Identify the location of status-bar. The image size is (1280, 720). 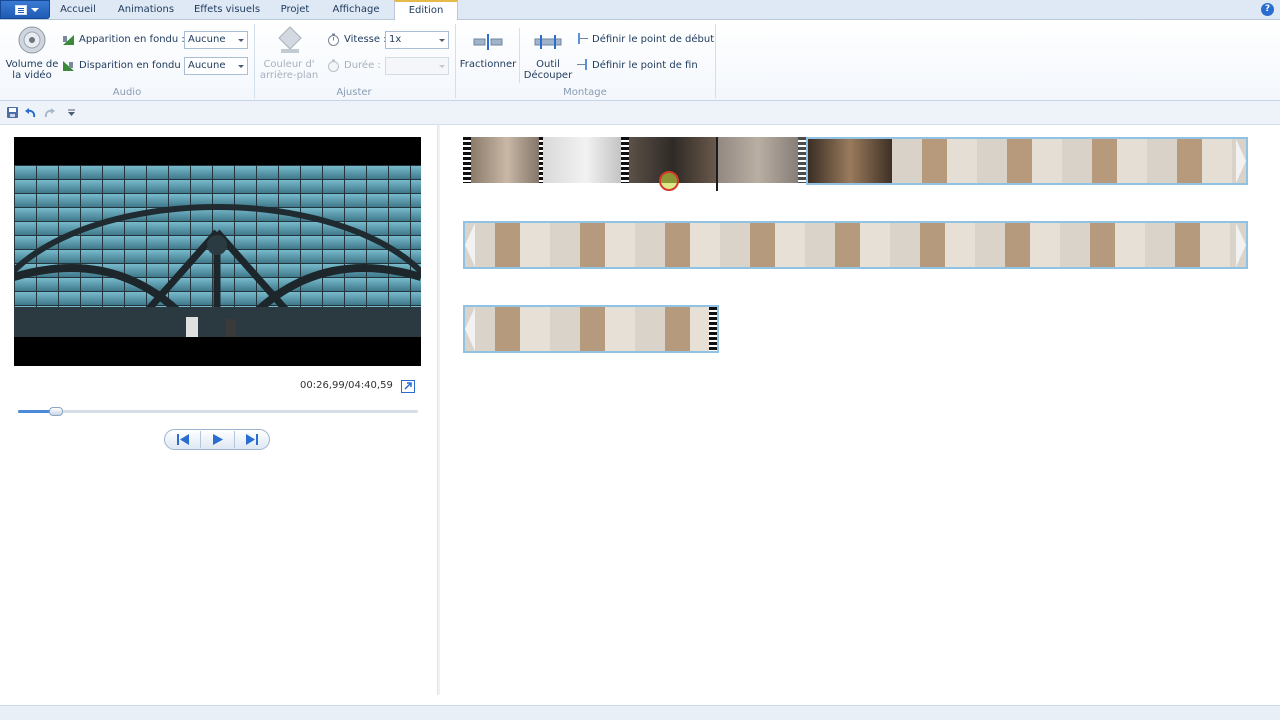
(640, 712).